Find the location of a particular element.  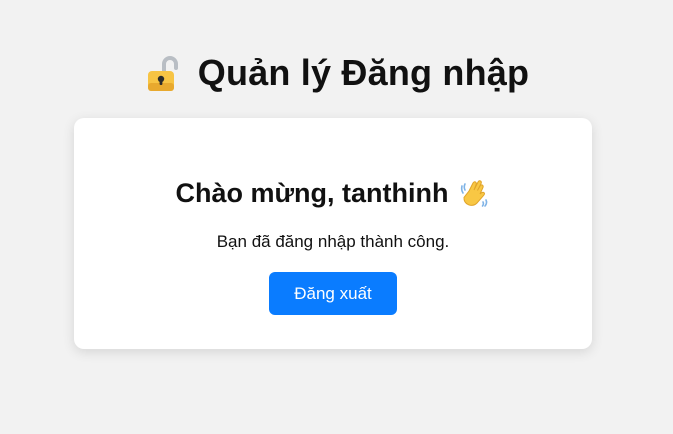

welcome-row: Chào mừng, tanthinh is located at coordinates (333, 193).